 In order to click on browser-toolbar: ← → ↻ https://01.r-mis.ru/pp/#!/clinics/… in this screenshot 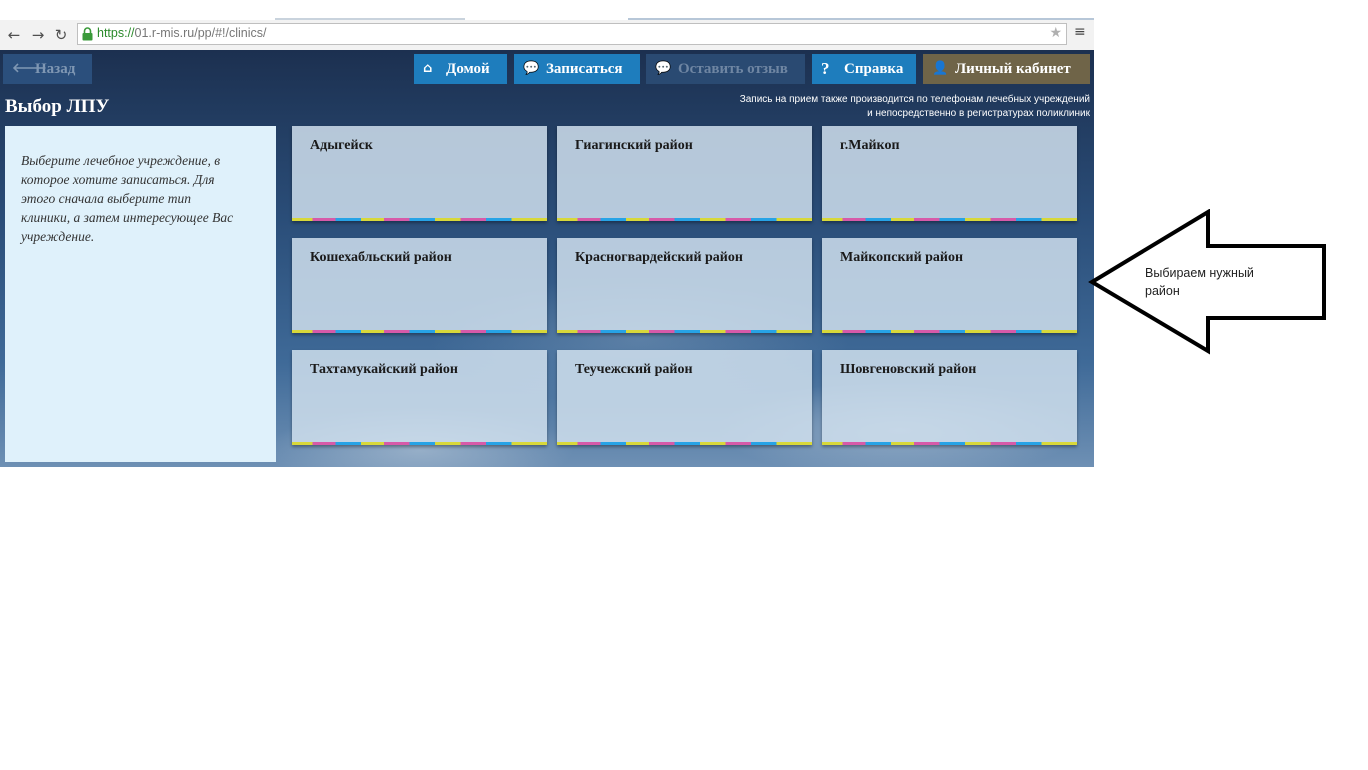, I will do `click(547, 35)`.